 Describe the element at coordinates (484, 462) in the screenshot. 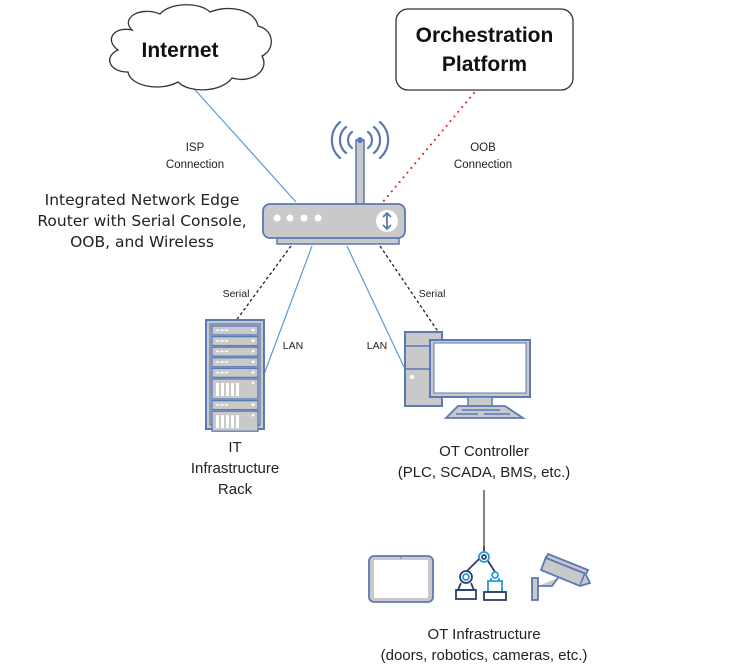

I see `ot-controller-label: OT Controller (PLC, SCADA, BMS, etc.)` at that location.